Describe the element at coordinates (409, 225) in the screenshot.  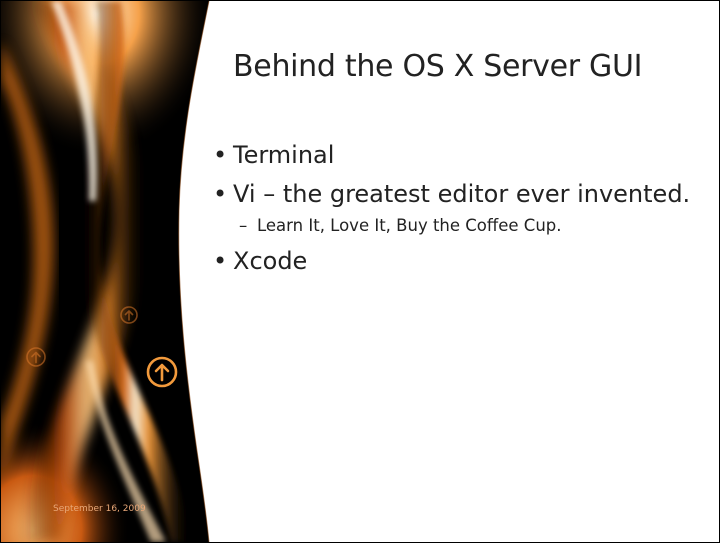
I see `sub-bullet-text: Learn It, Love It, Buy the Coffee Cup.` at that location.